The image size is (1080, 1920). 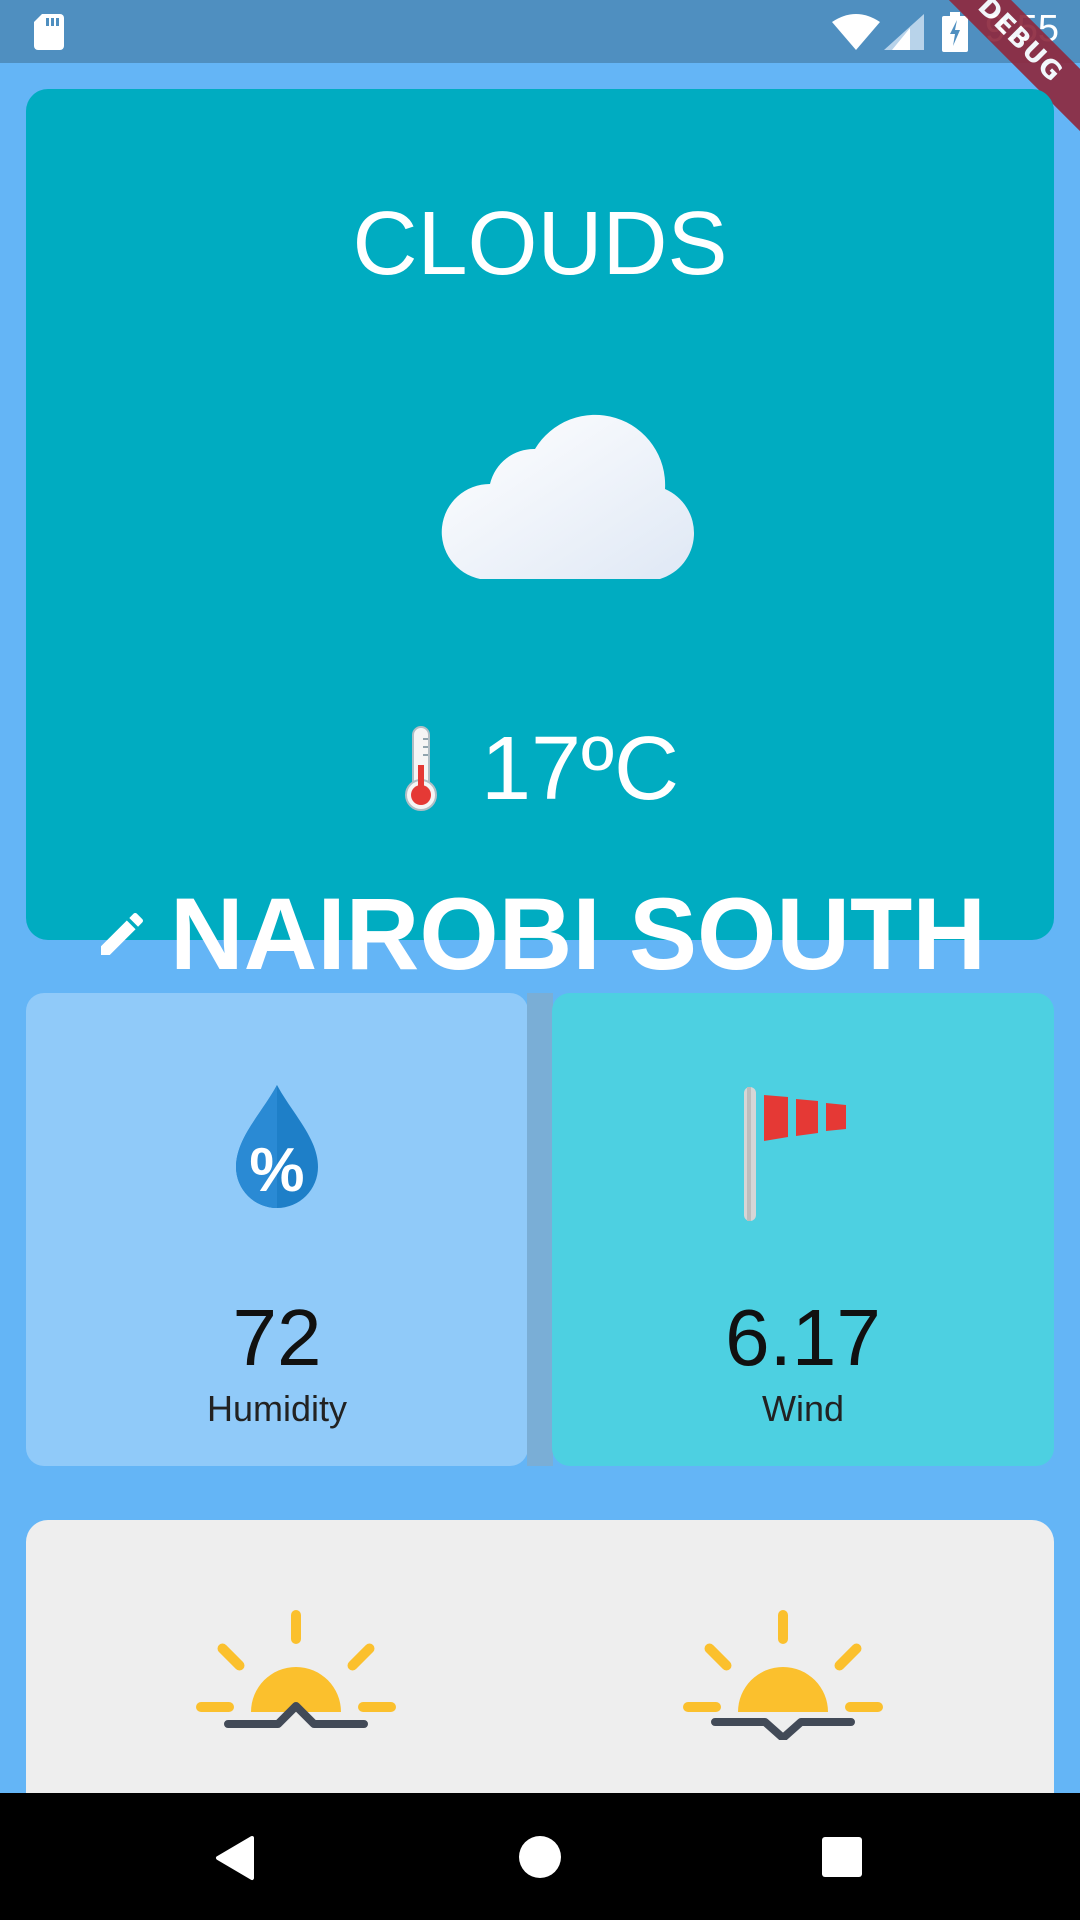 I want to click on recent-apps-icon, so click(x=842, y=1857).